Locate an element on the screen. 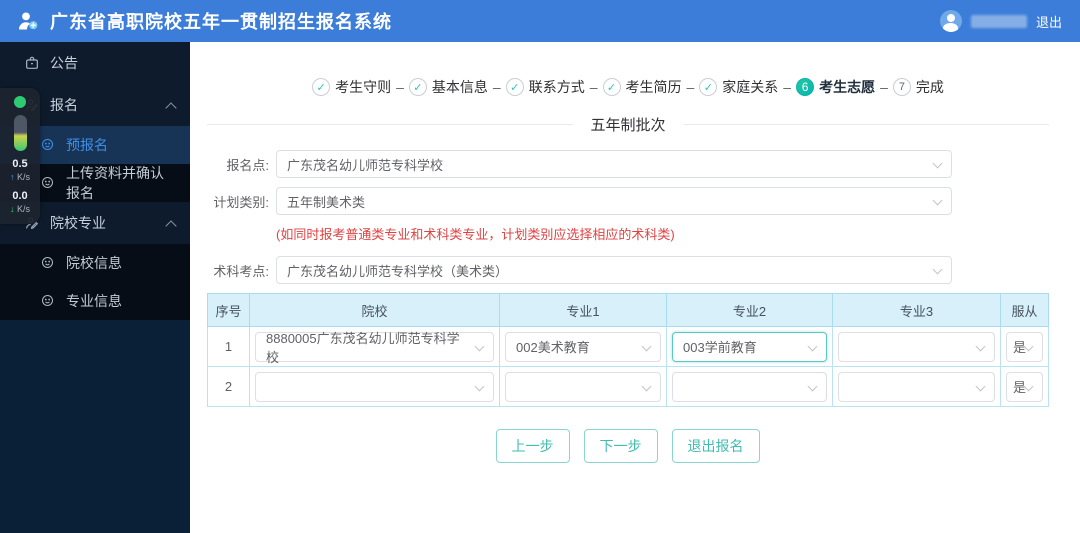  sidebar-item-label: 院校专业 is located at coordinates (78, 223).